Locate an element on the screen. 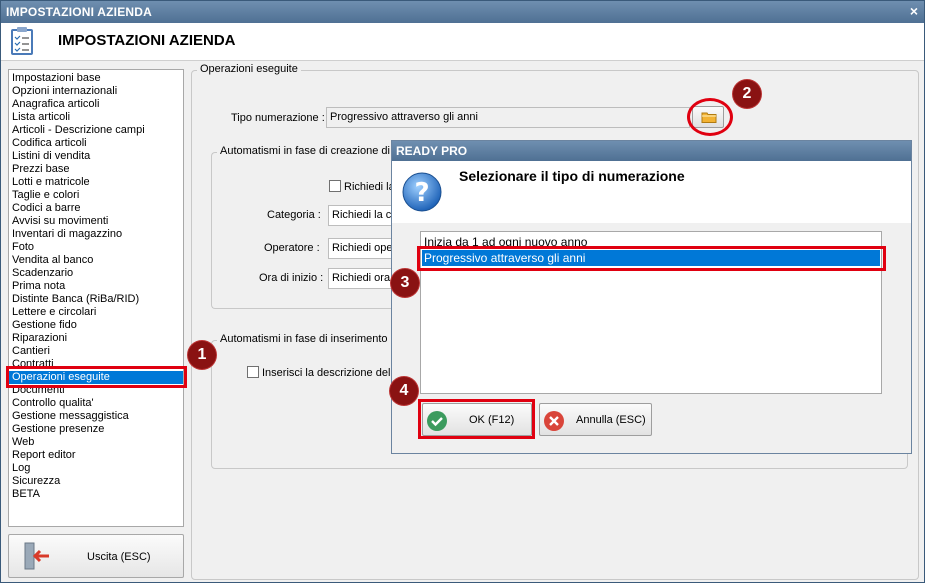 This screenshot has width=925, height=583. highlight-sidebar-selection is located at coordinates (96, 377).